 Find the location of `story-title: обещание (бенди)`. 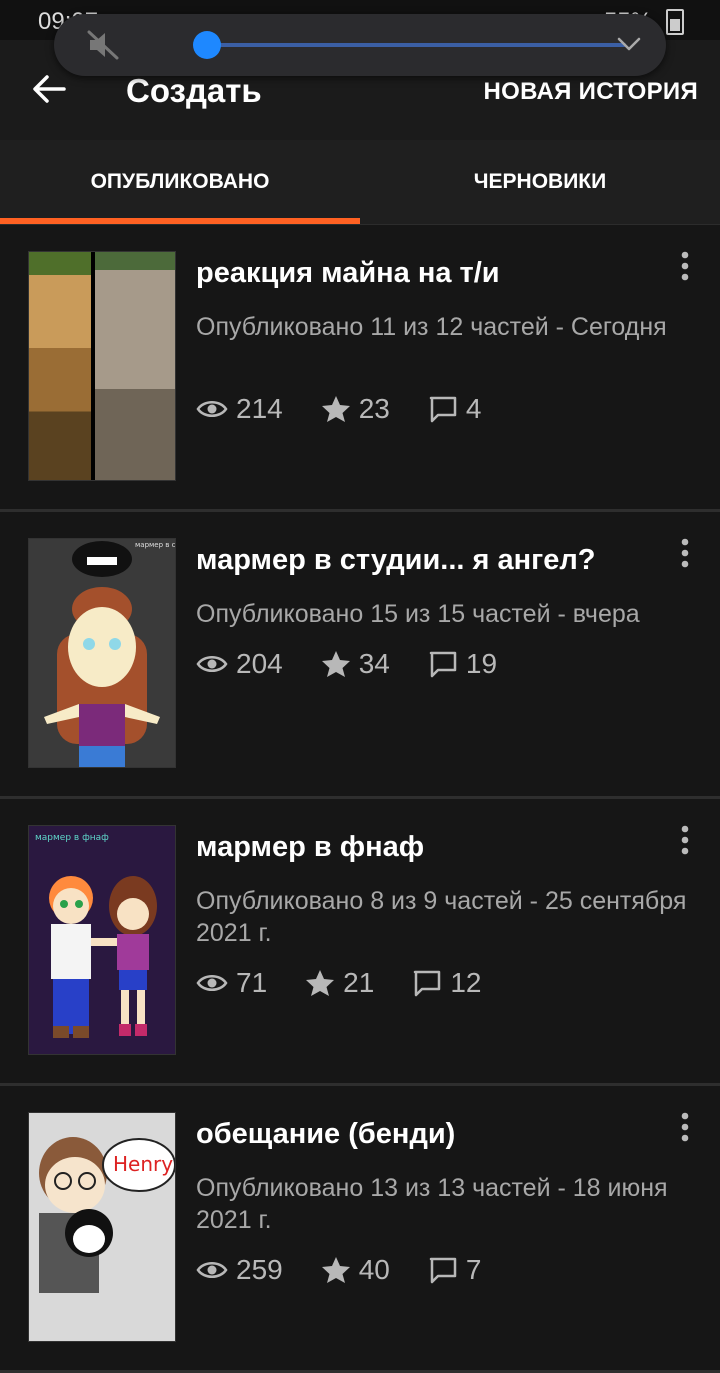

story-title: обещание (бенди) is located at coordinates (325, 1134).